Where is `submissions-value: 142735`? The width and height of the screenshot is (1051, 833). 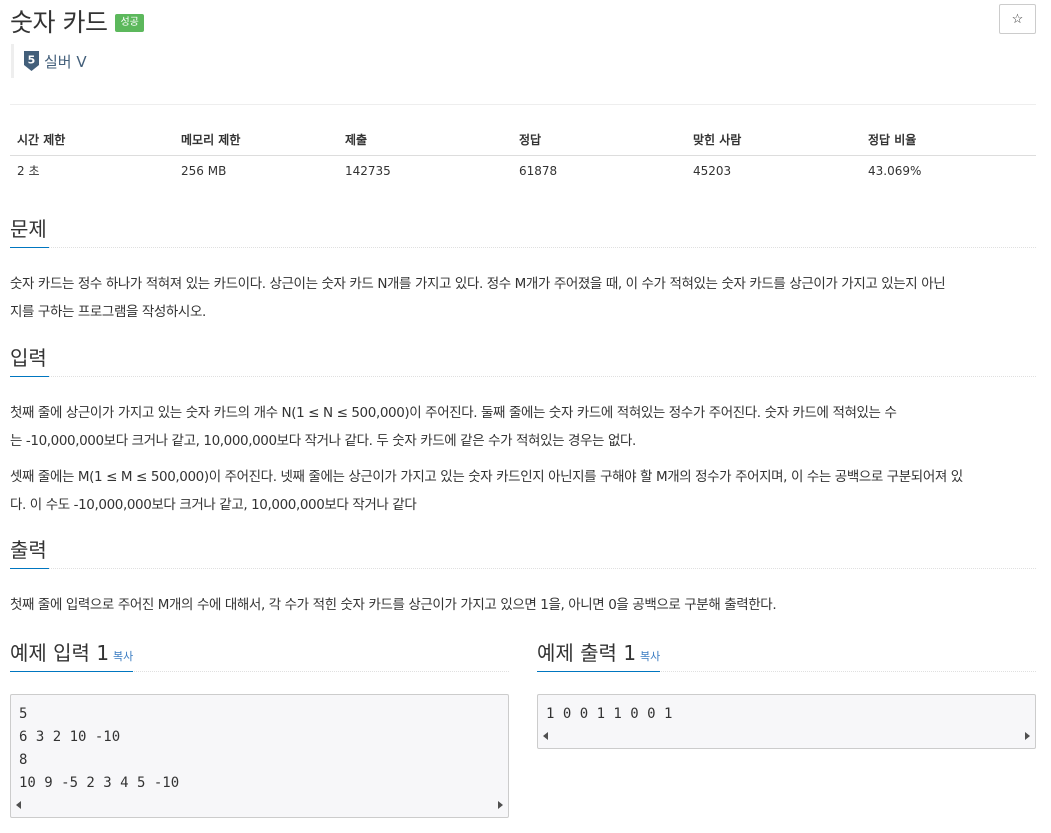
submissions-value: 142735 is located at coordinates (425, 170).